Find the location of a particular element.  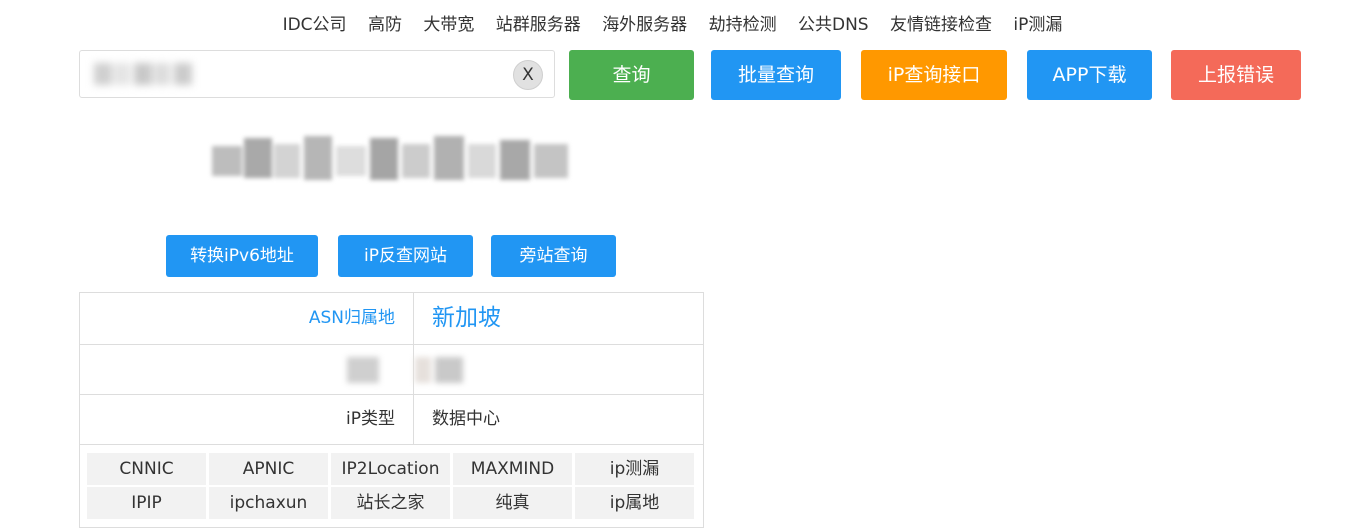

source-apnic: APNIC is located at coordinates (268, 469).